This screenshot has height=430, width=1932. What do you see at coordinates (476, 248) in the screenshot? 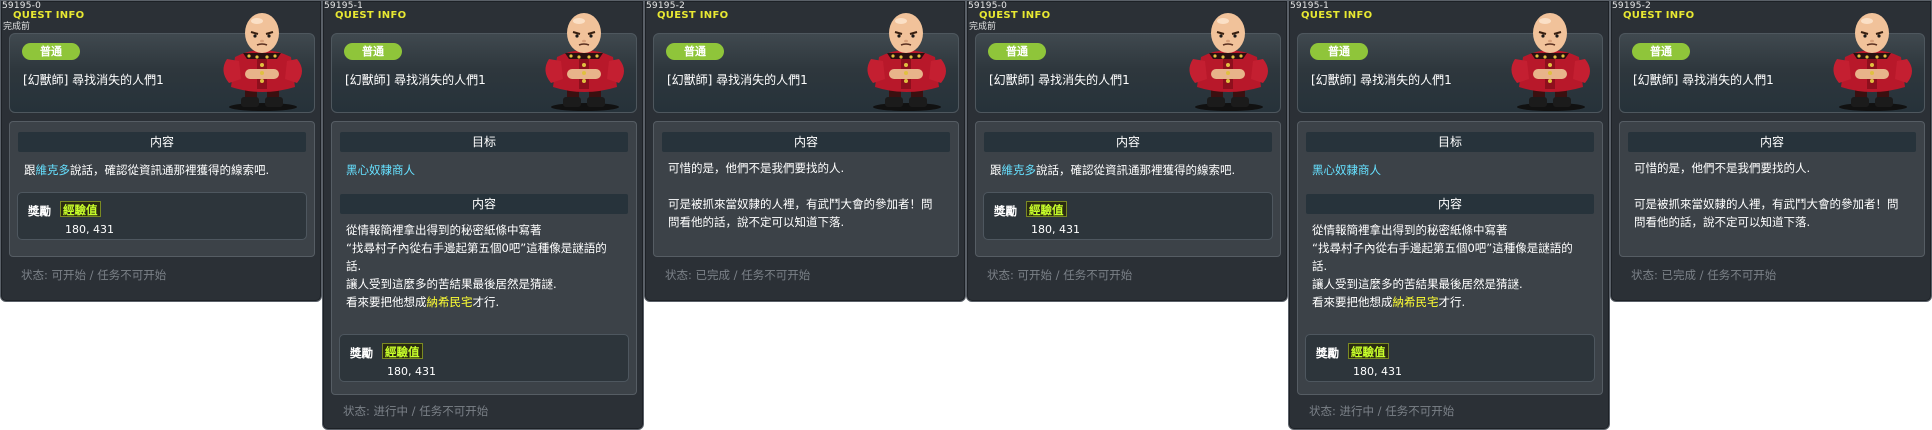
I see `text-segment: “找尋村子內從右手邊起第五個0吧”這種像是謎語的` at bounding box center [476, 248].